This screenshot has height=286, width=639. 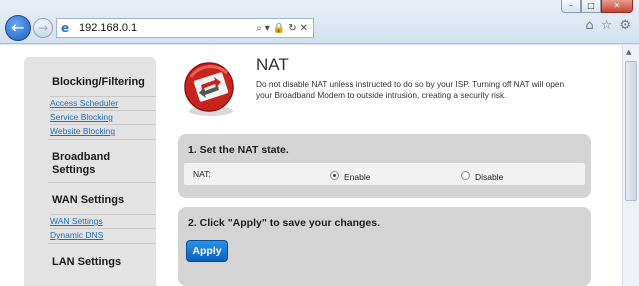 I want to click on back-button: ←, so click(x=18, y=28).